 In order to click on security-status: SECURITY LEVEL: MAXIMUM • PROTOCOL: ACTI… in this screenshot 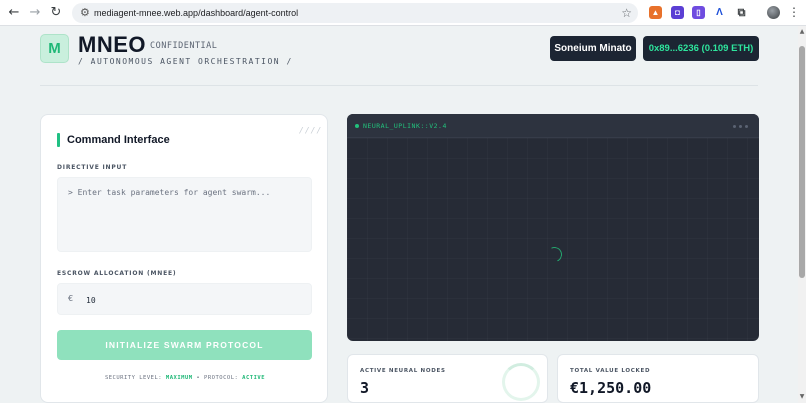, I will do `click(185, 378)`.